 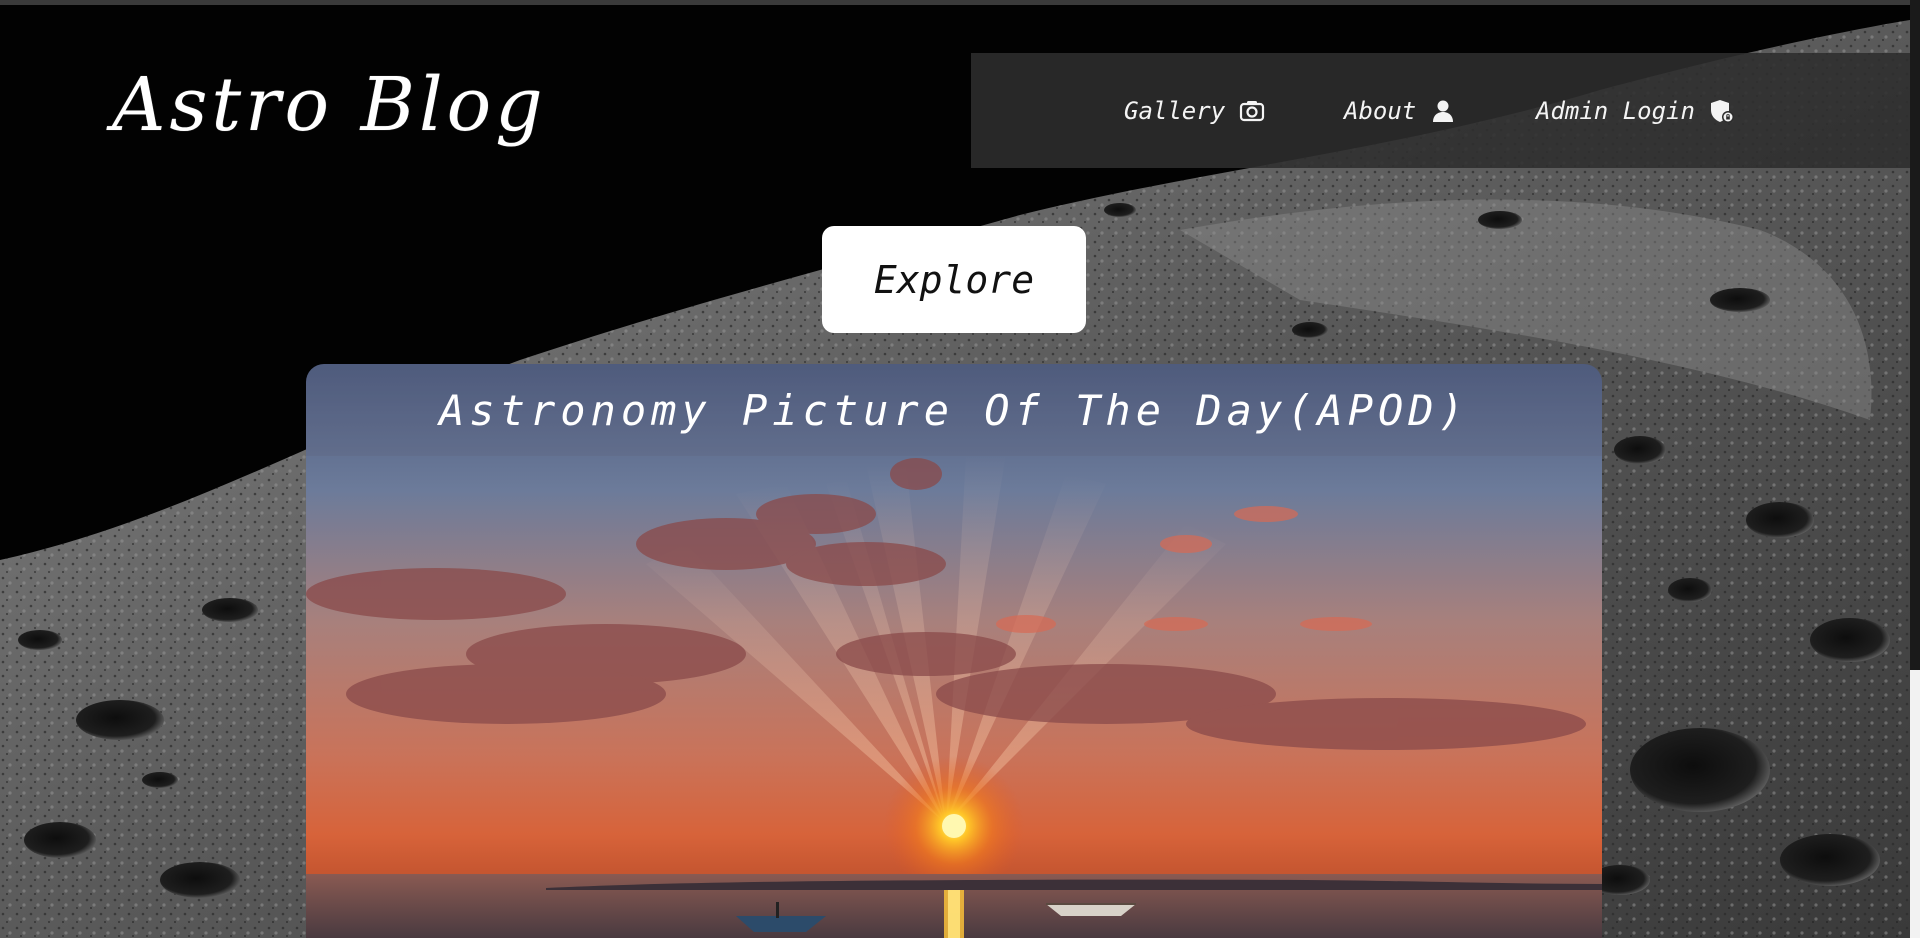 I want to click on explore-button: Explore, so click(x=954, y=279).